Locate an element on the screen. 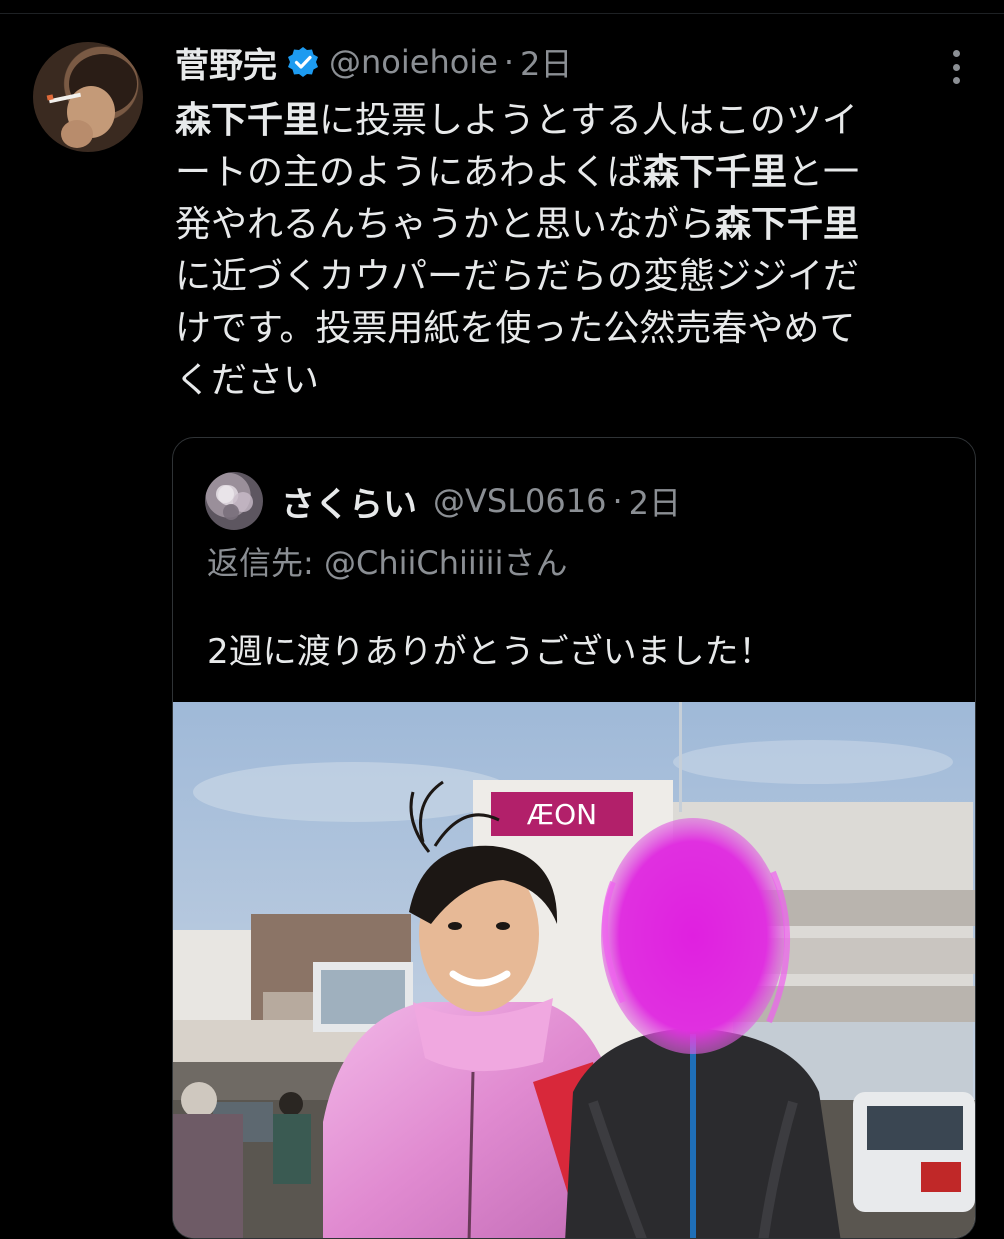  more-options-icon is located at coordinates (956, 67).